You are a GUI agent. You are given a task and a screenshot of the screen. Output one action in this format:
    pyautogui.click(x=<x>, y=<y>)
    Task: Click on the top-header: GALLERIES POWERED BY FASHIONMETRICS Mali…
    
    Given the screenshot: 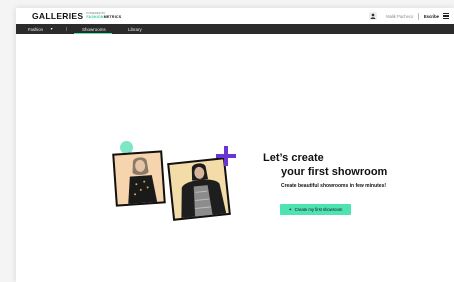 What is the action you would take?
    pyautogui.click(x=235, y=16)
    